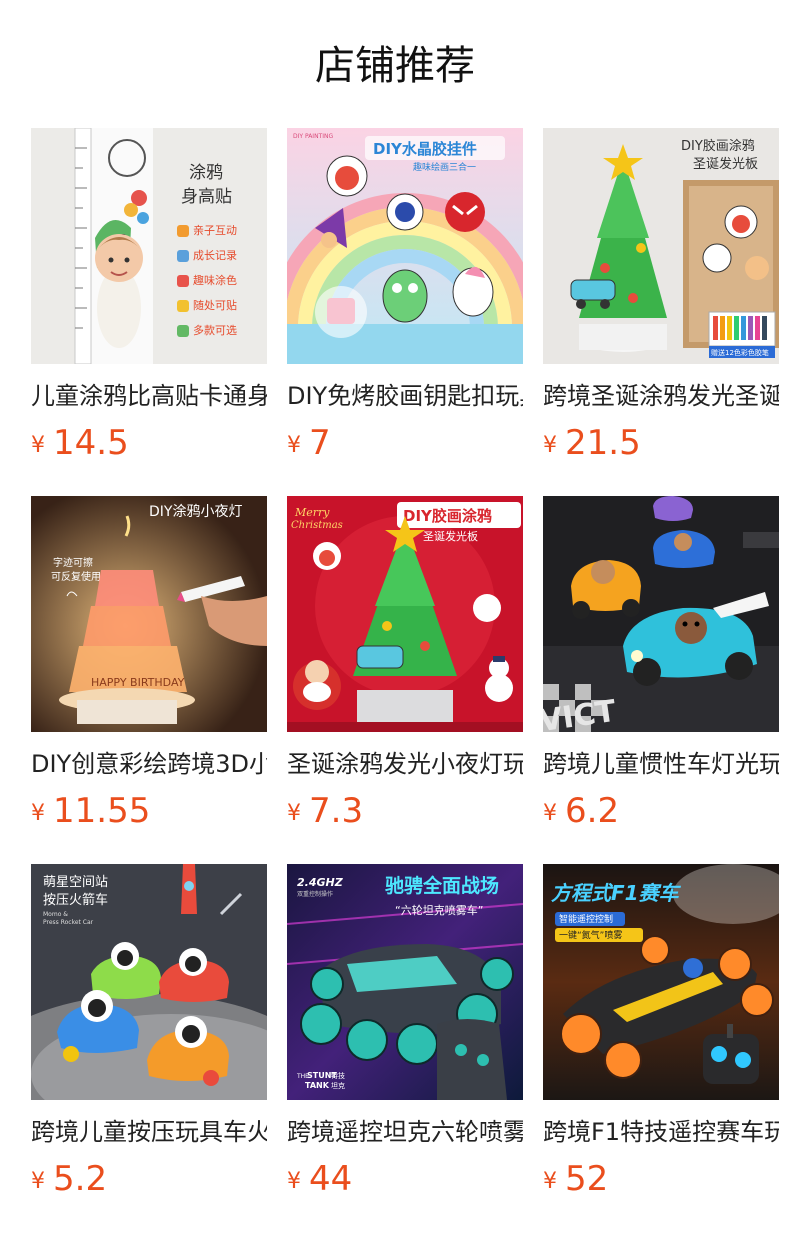 This screenshot has height=1234, width=790. I want to click on price-value: 52, so click(587, 1179).